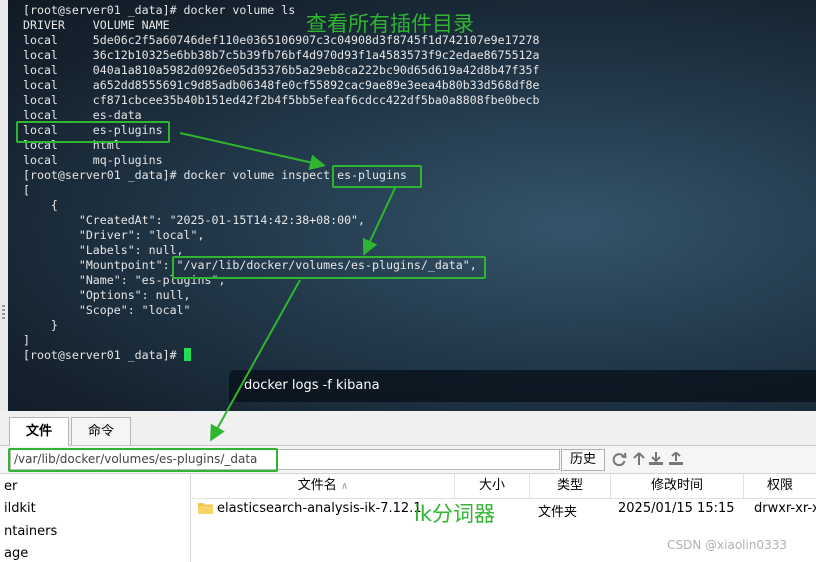  What do you see at coordinates (107, 295) in the screenshot?
I see `terminal-line: "Options": null,` at bounding box center [107, 295].